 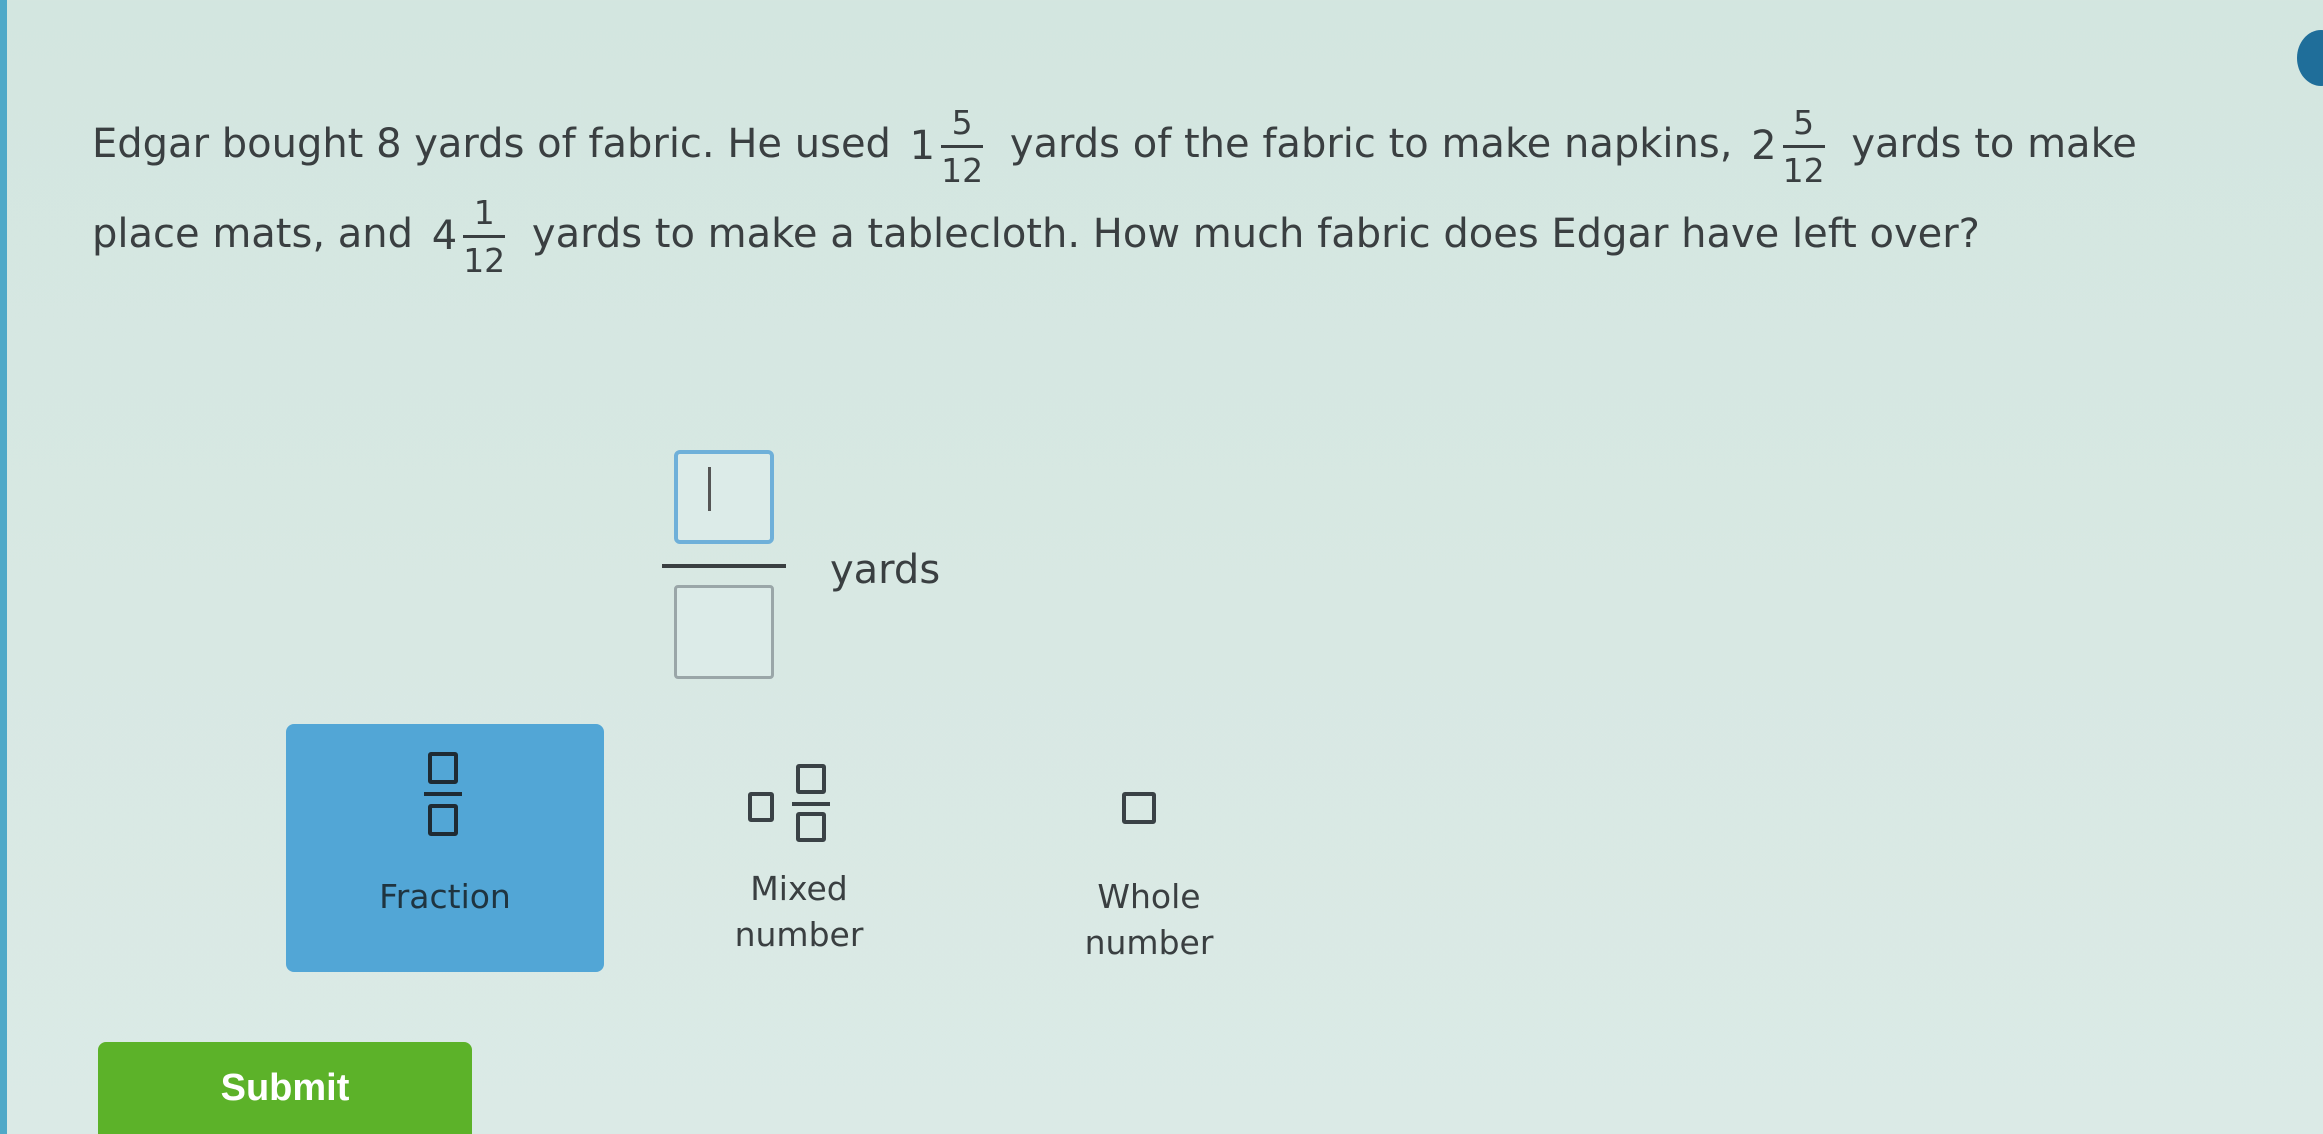 What do you see at coordinates (484, 217) in the screenshot?
I see `cloth-numerator: 1` at bounding box center [484, 217].